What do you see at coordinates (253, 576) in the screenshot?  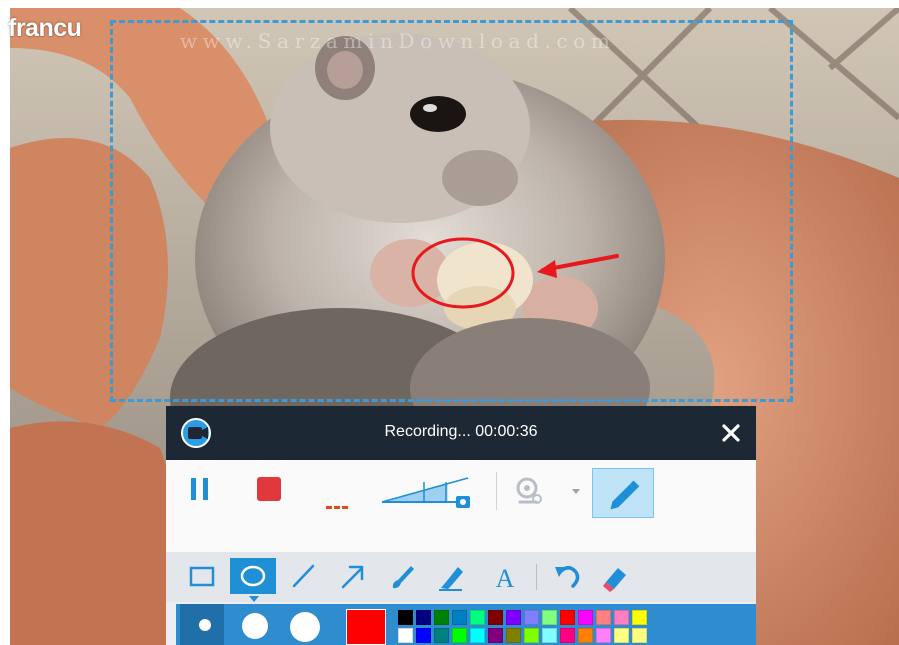 I see `ellipse-icon` at bounding box center [253, 576].